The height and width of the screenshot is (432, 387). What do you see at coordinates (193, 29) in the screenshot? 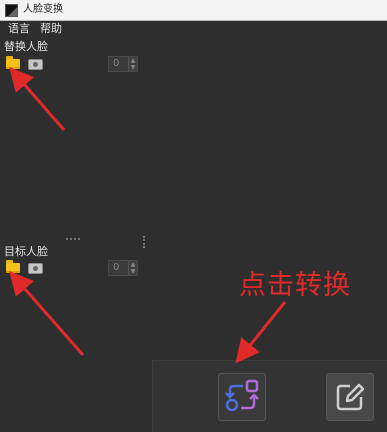
I see `menu-bar: 语言 帮助` at bounding box center [193, 29].